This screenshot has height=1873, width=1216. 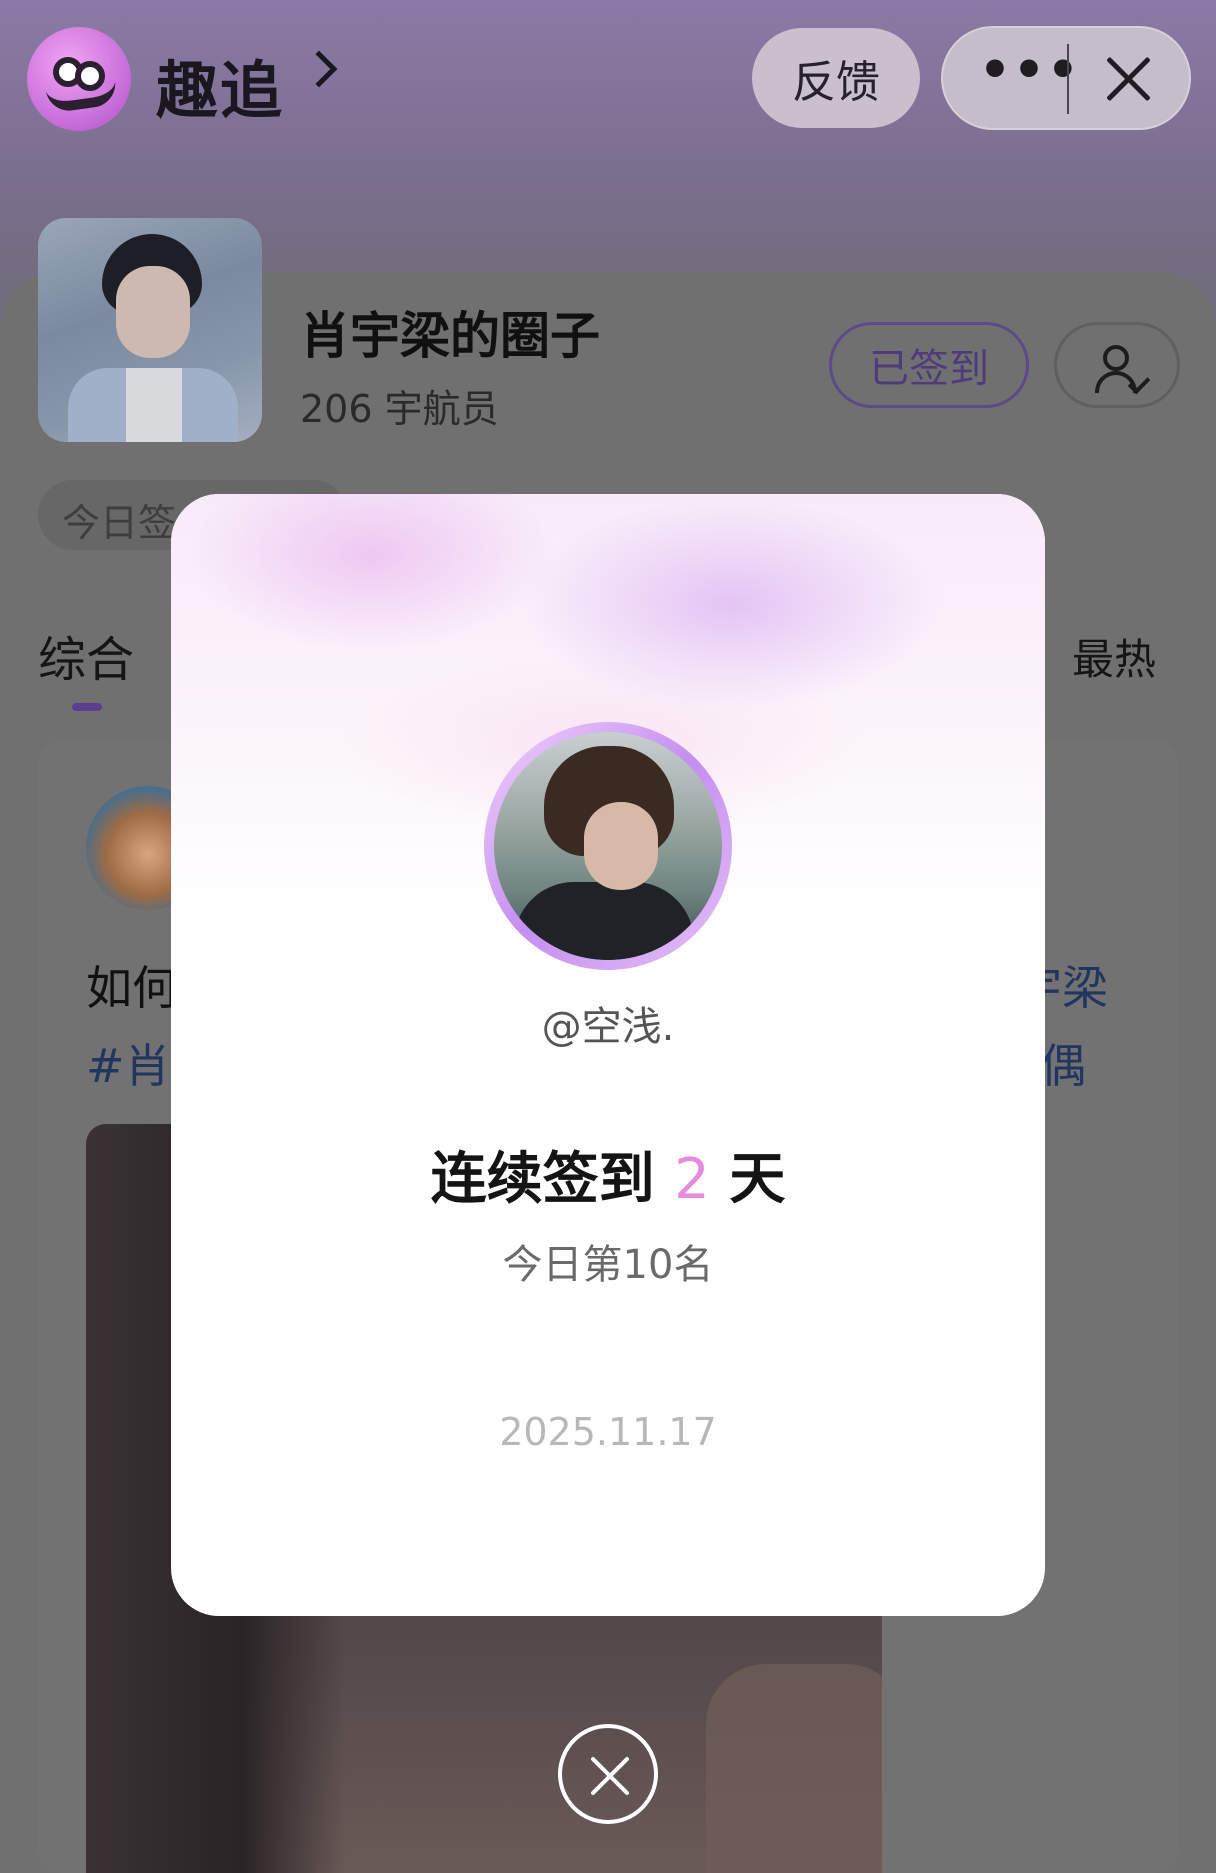 I want to click on user-check-icon, so click(x=1117, y=365).